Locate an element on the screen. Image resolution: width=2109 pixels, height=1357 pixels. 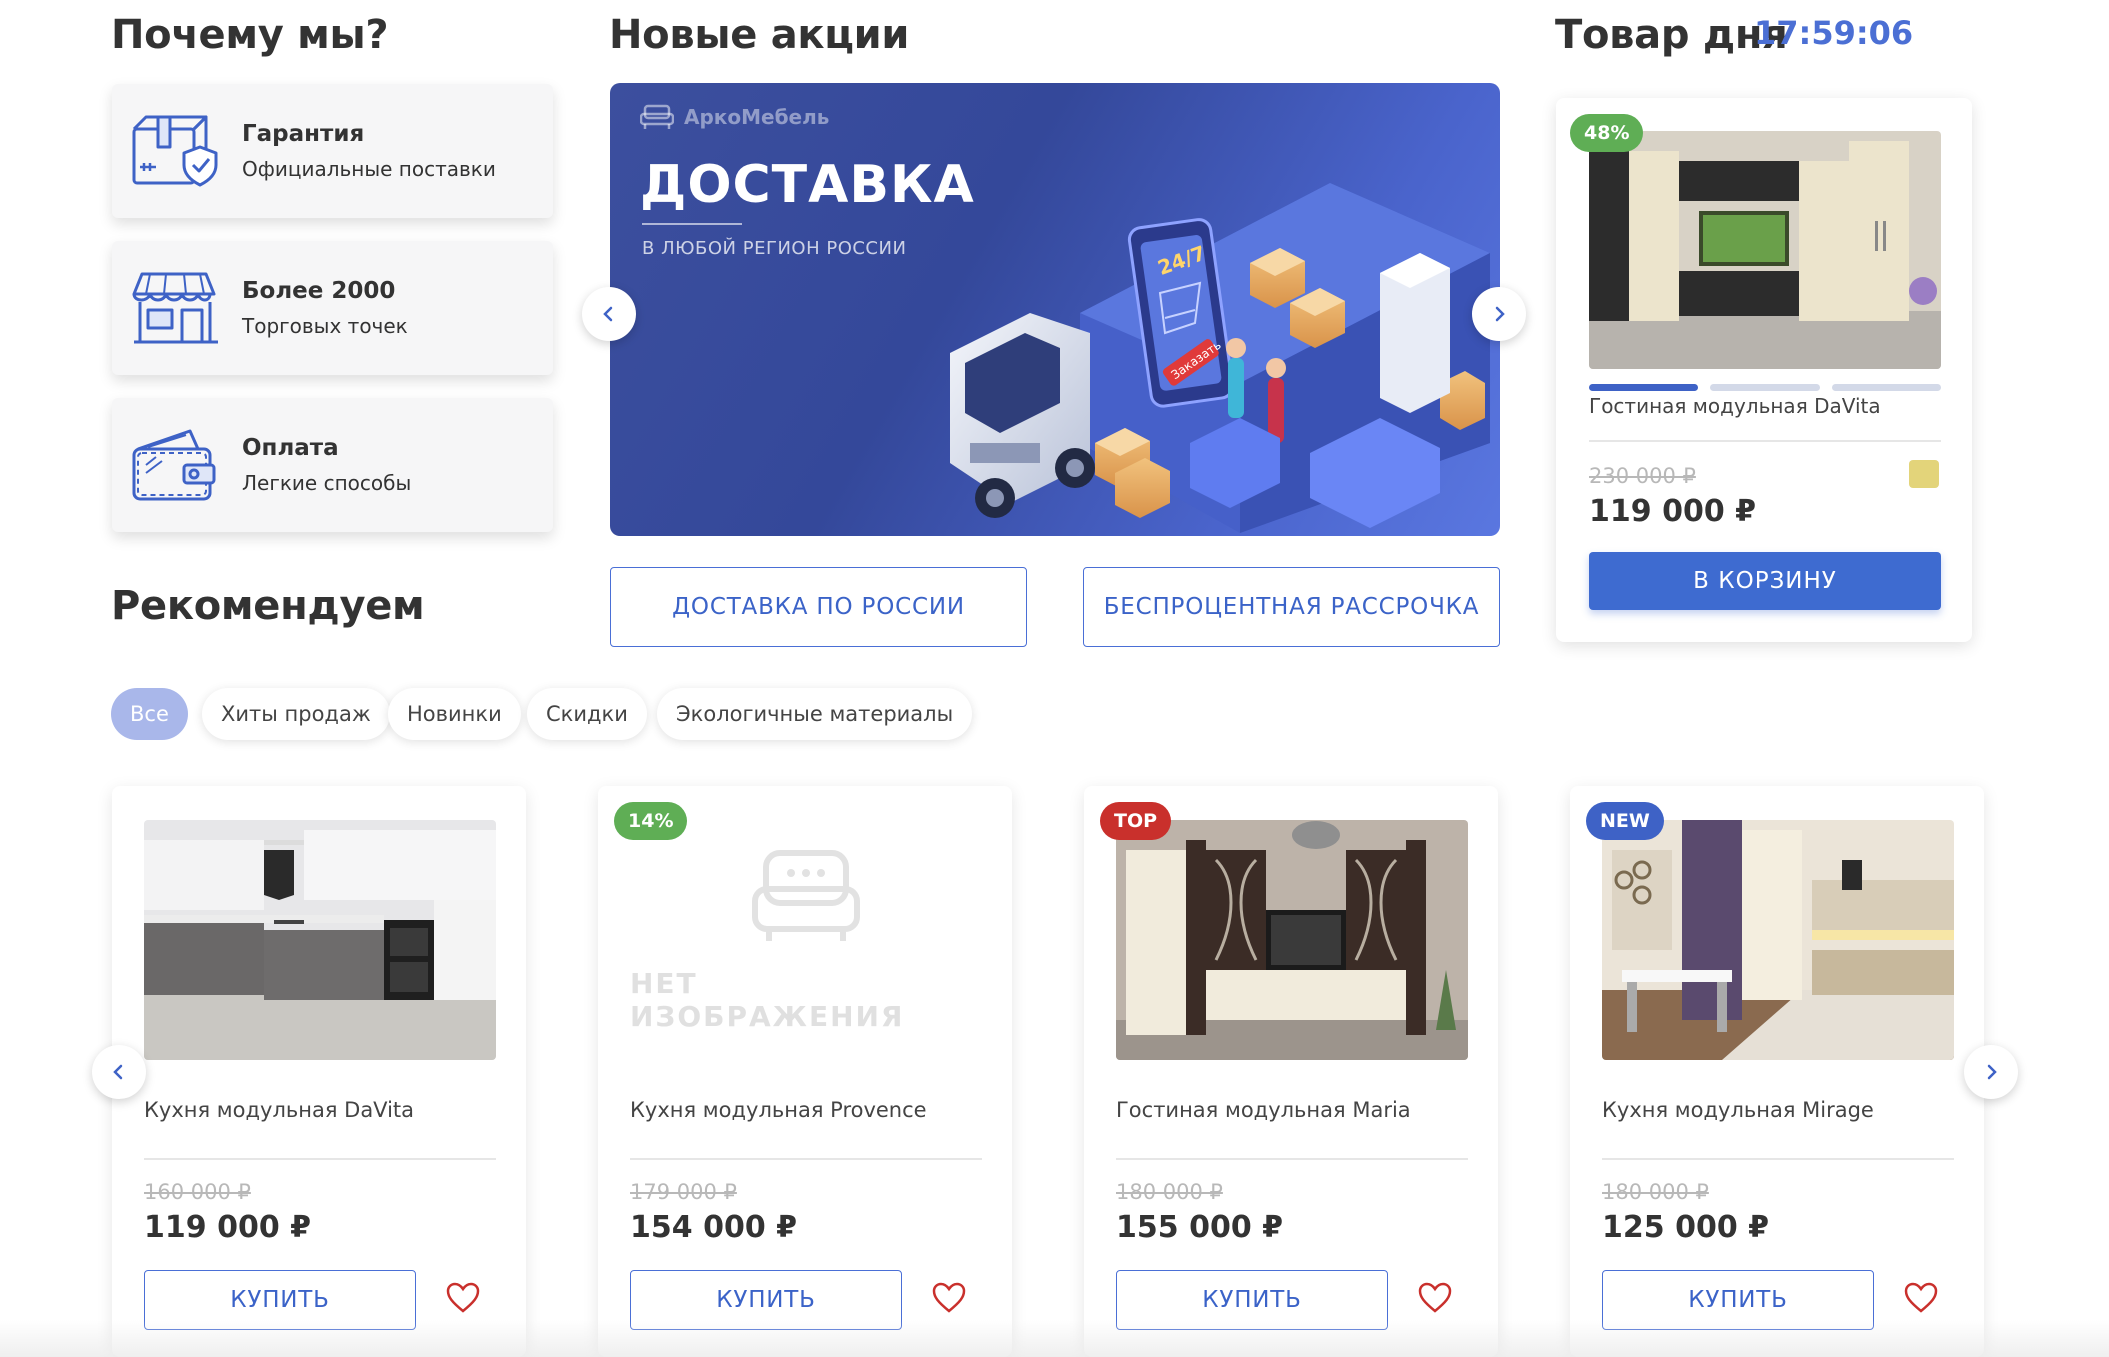
product-old-price: 179 000 ₽ is located at coordinates (683, 1192).